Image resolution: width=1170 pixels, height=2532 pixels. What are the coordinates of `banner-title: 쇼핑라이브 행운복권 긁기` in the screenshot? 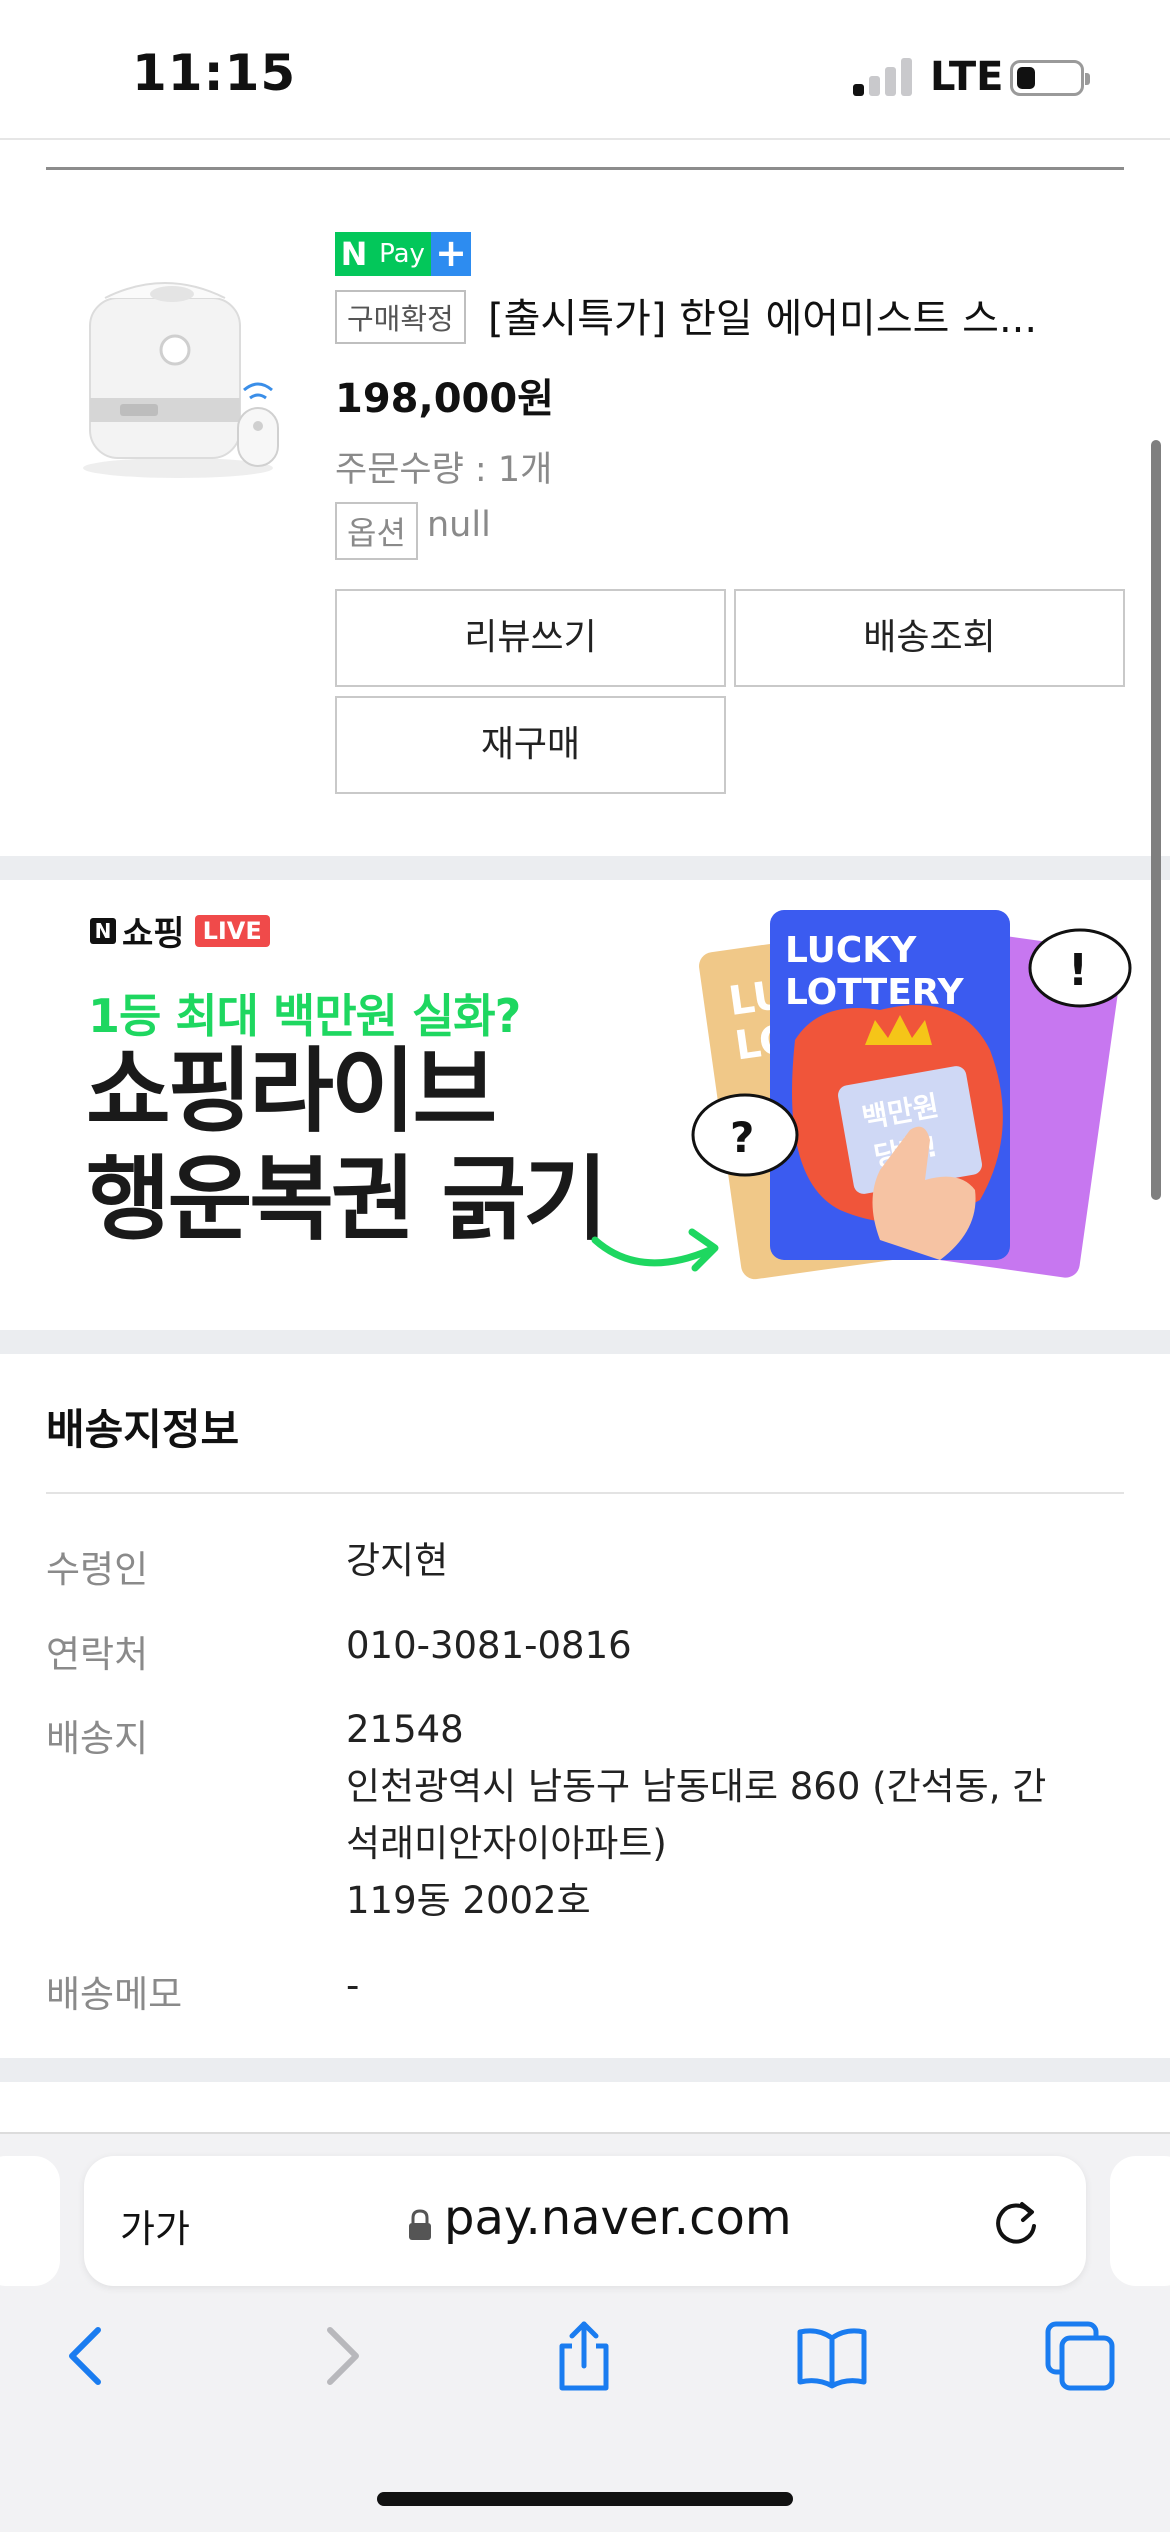 It's located at (347, 1146).